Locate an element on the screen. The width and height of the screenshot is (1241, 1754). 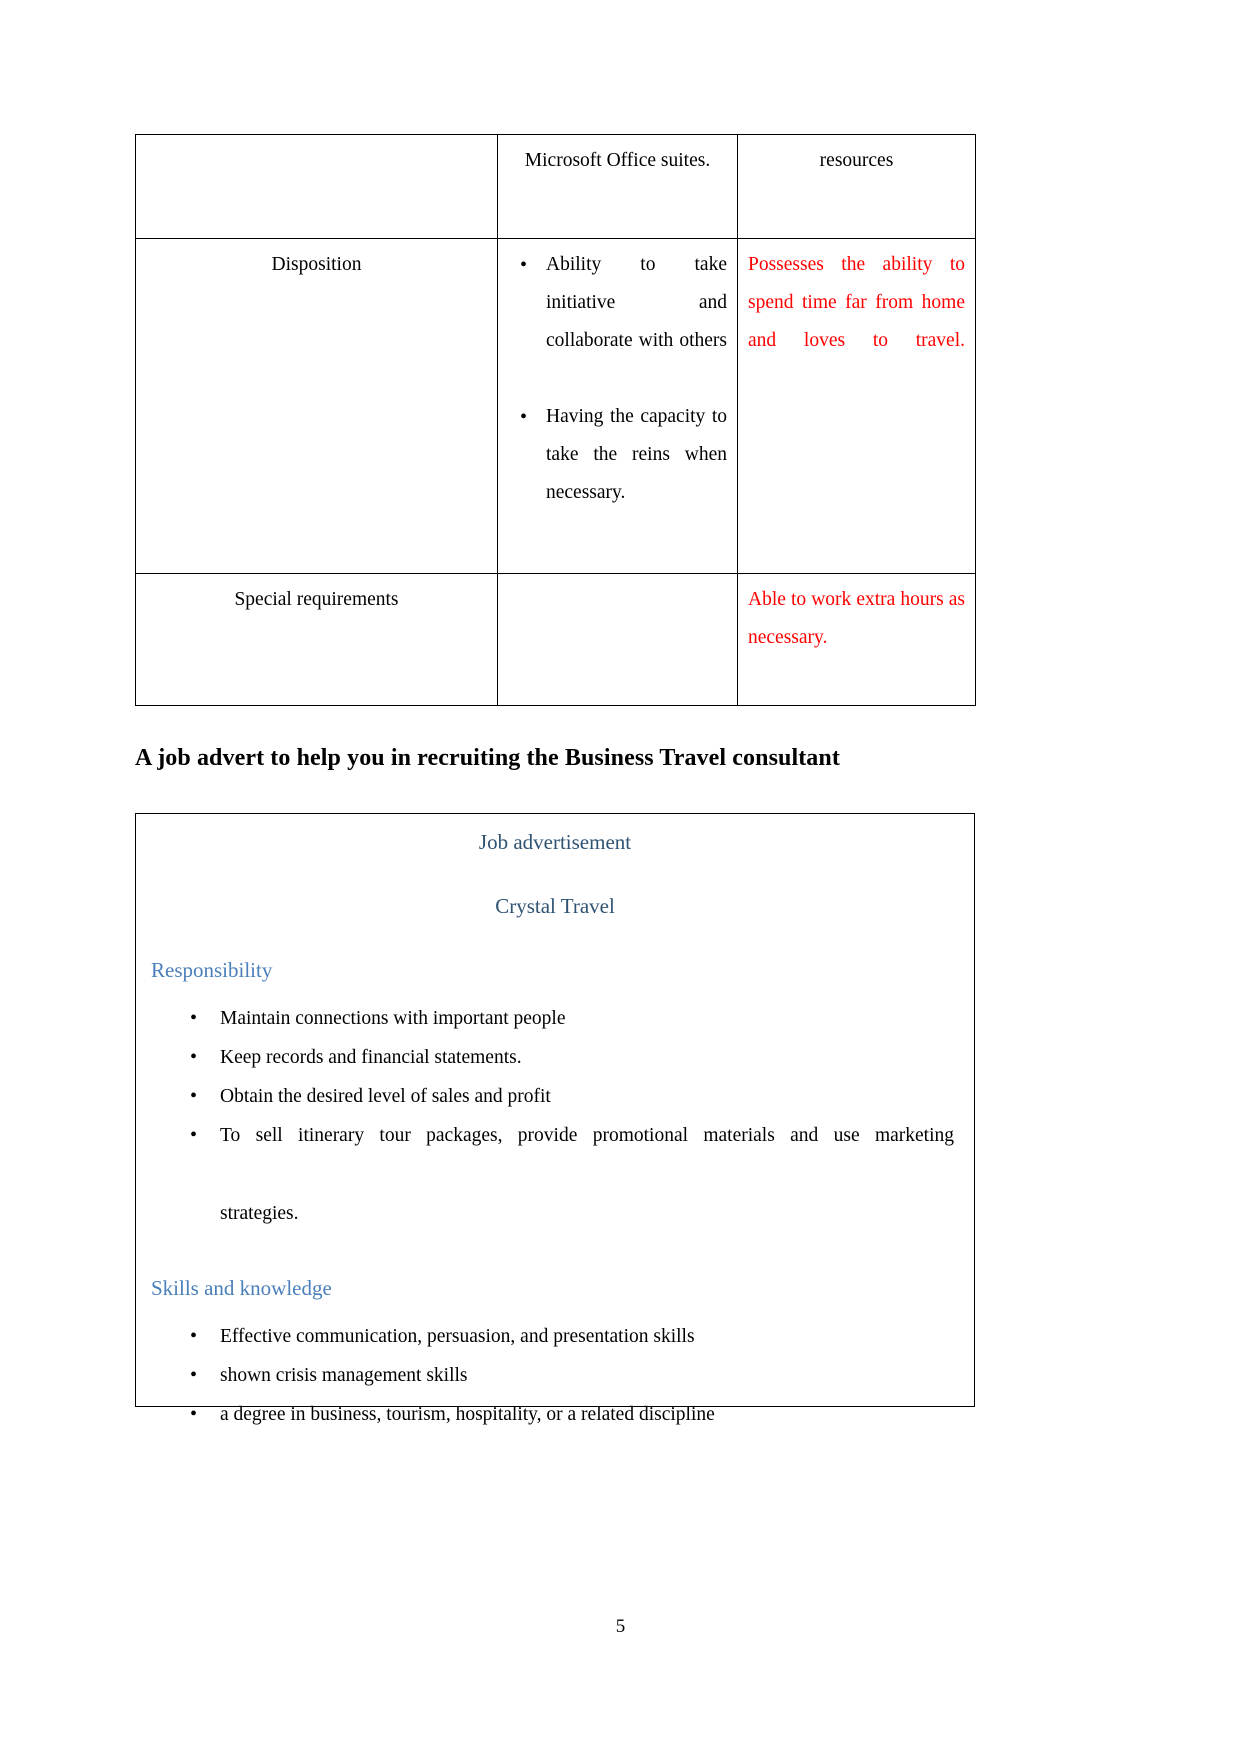
desirable-text: Able to work extra hours as necessary. is located at coordinates (856, 618).